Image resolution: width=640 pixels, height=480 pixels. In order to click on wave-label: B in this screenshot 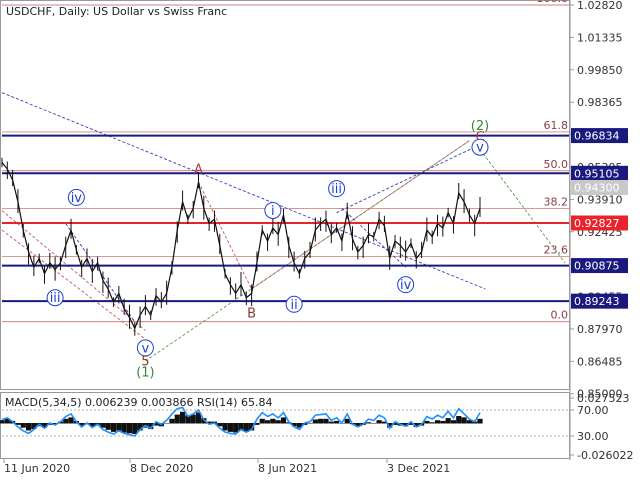, I will do `click(251, 314)`.